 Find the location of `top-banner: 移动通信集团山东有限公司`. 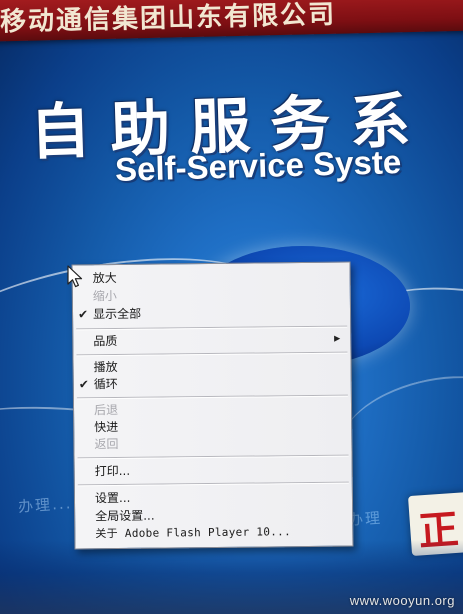

top-banner: 移动通信集团山东有限公司 is located at coordinates (231, 21).